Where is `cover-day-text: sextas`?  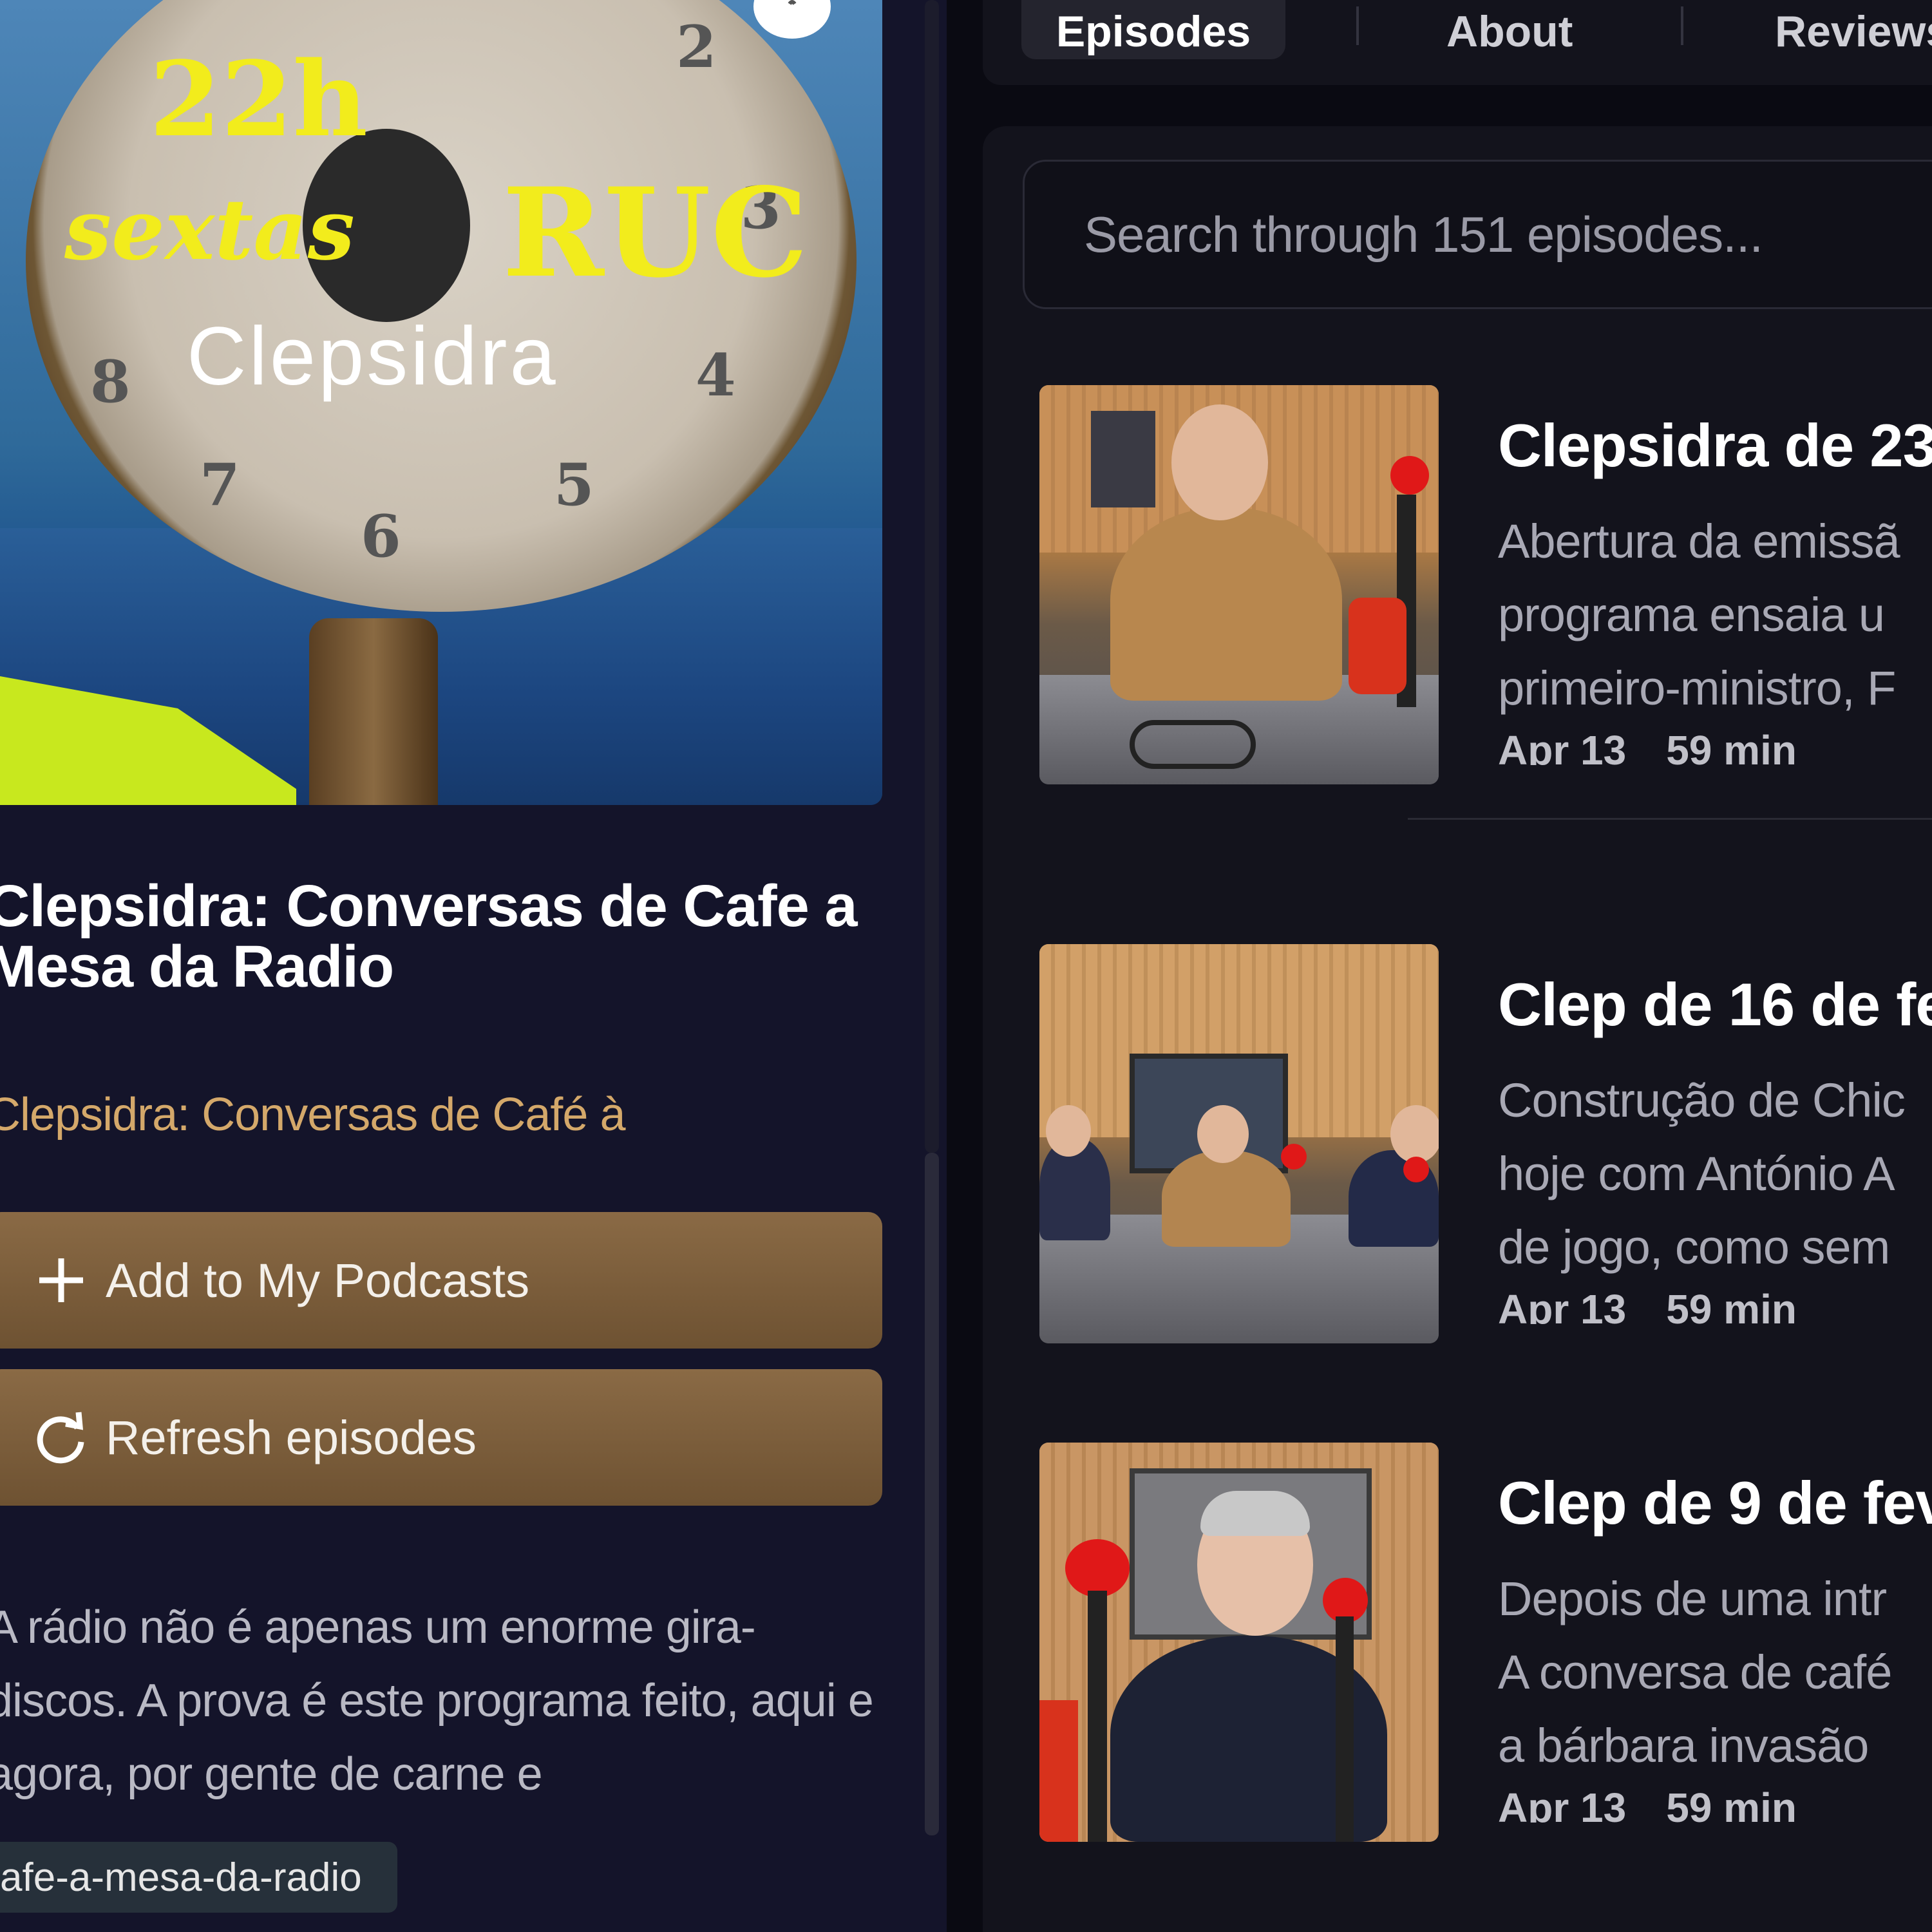
cover-day-text: sextas is located at coordinates (209, 230).